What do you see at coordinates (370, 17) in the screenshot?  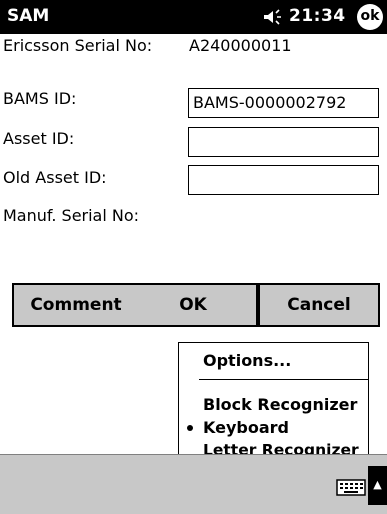 I see `ok-title-button: ok` at bounding box center [370, 17].